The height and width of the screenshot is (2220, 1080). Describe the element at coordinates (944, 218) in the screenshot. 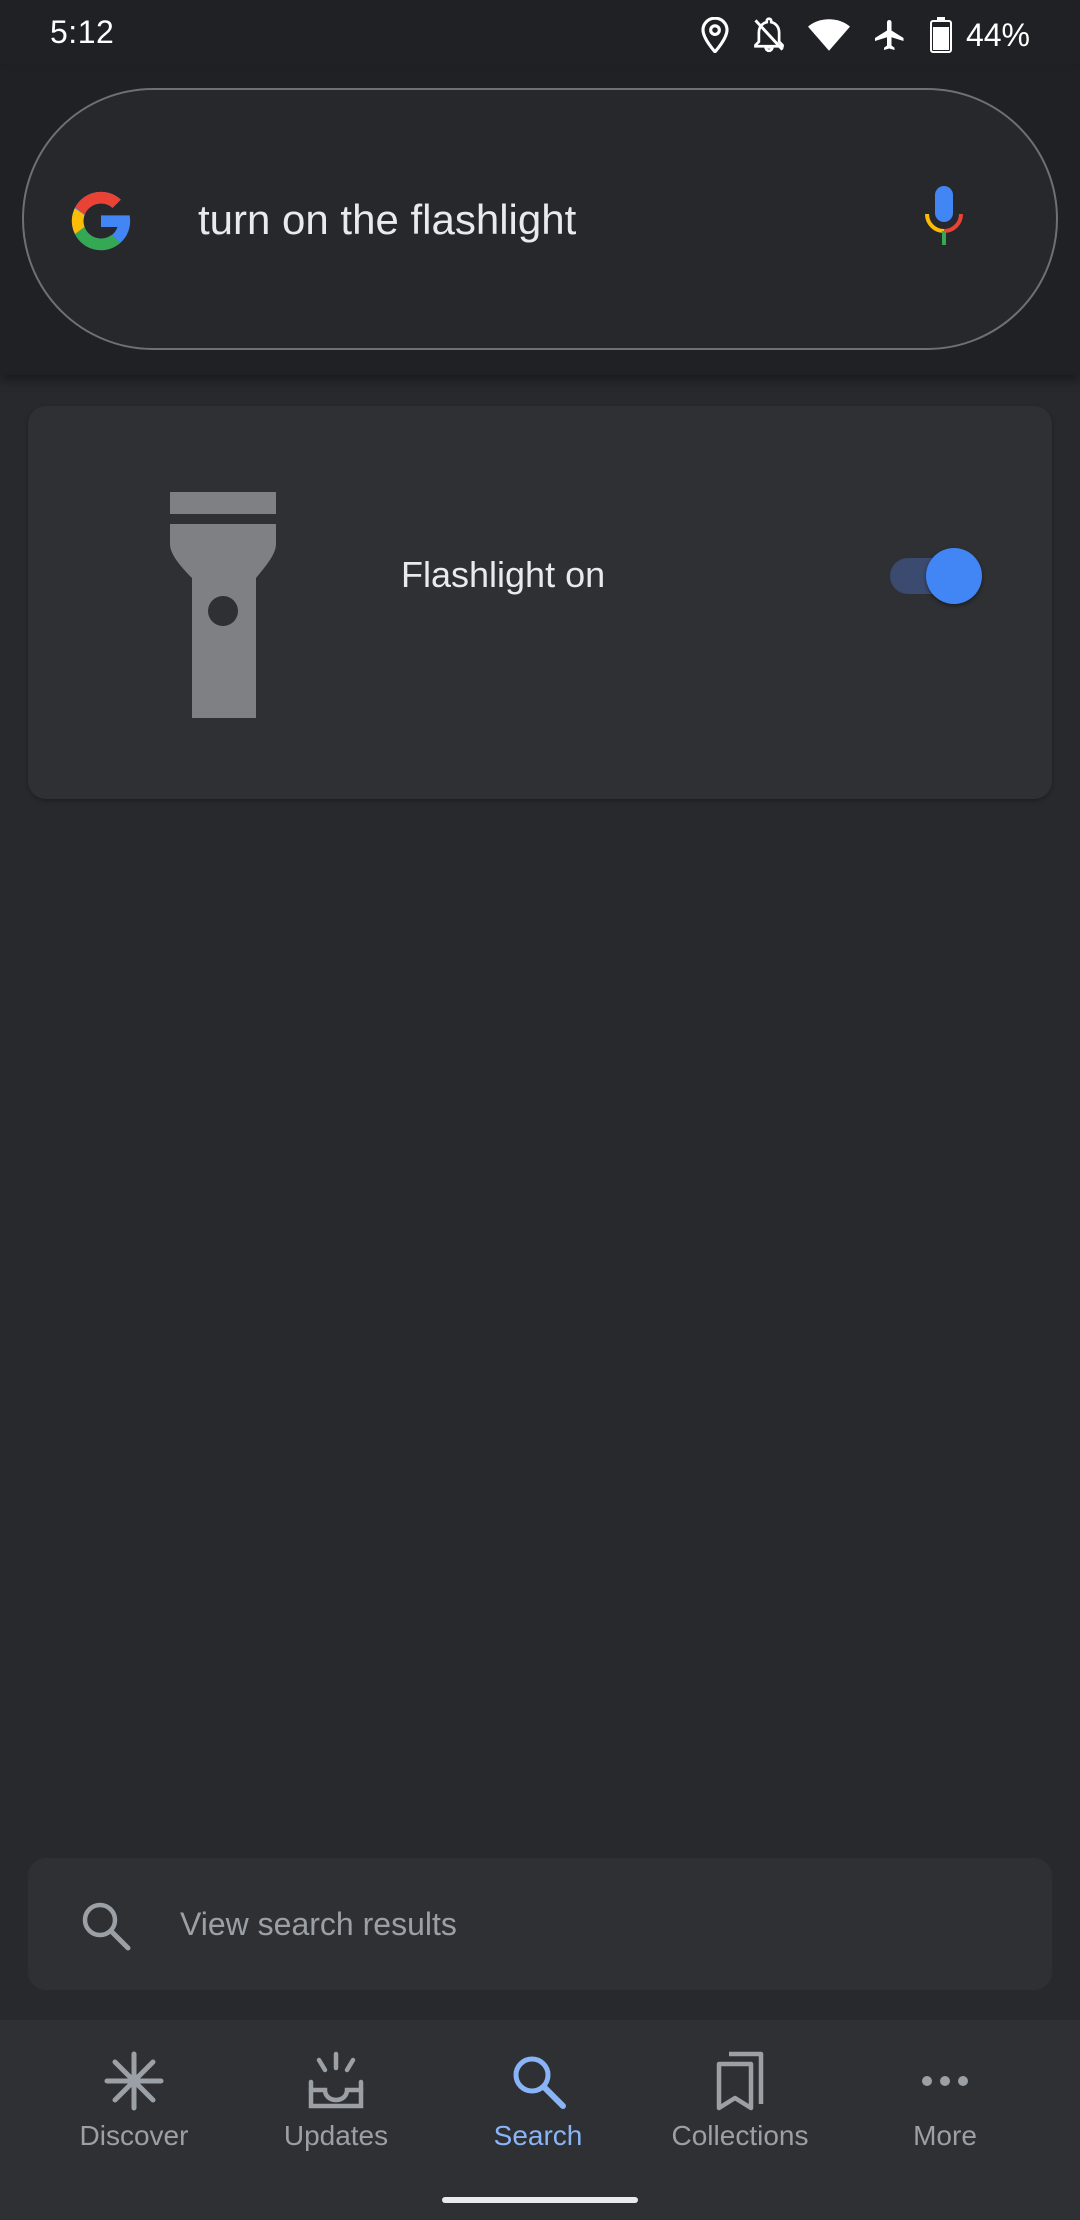

I see `mic-icon` at that location.